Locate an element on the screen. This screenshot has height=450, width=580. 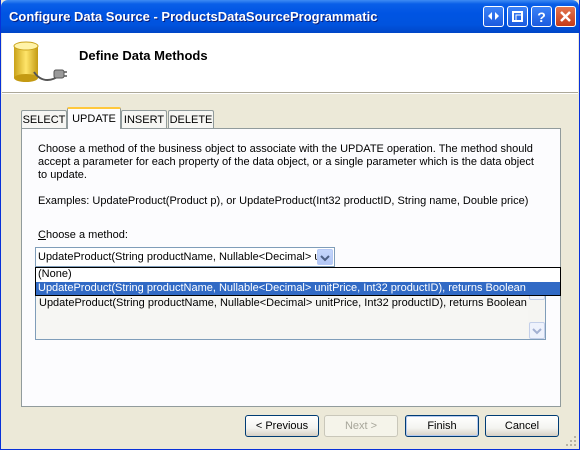
question-mark-icon: ? is located at coordinates (541, 17).